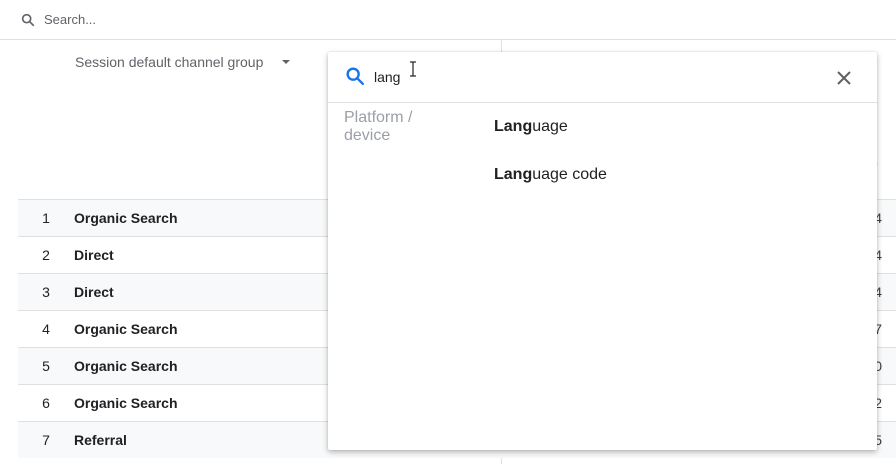 The width and height of the screenshot is (896, 464). I want to click on row-index: 1, so click(46, 218).